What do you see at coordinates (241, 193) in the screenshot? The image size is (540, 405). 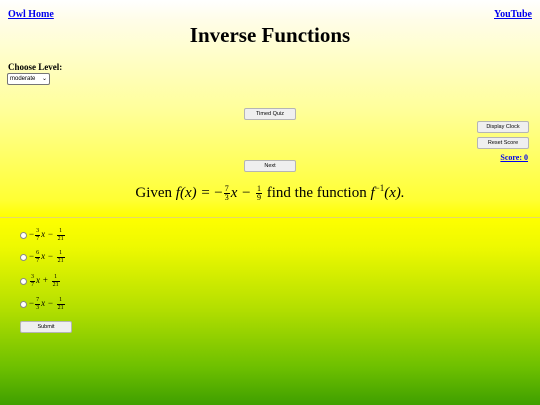 I see `question-x-minus: x −` at bounding box center [241, 193].